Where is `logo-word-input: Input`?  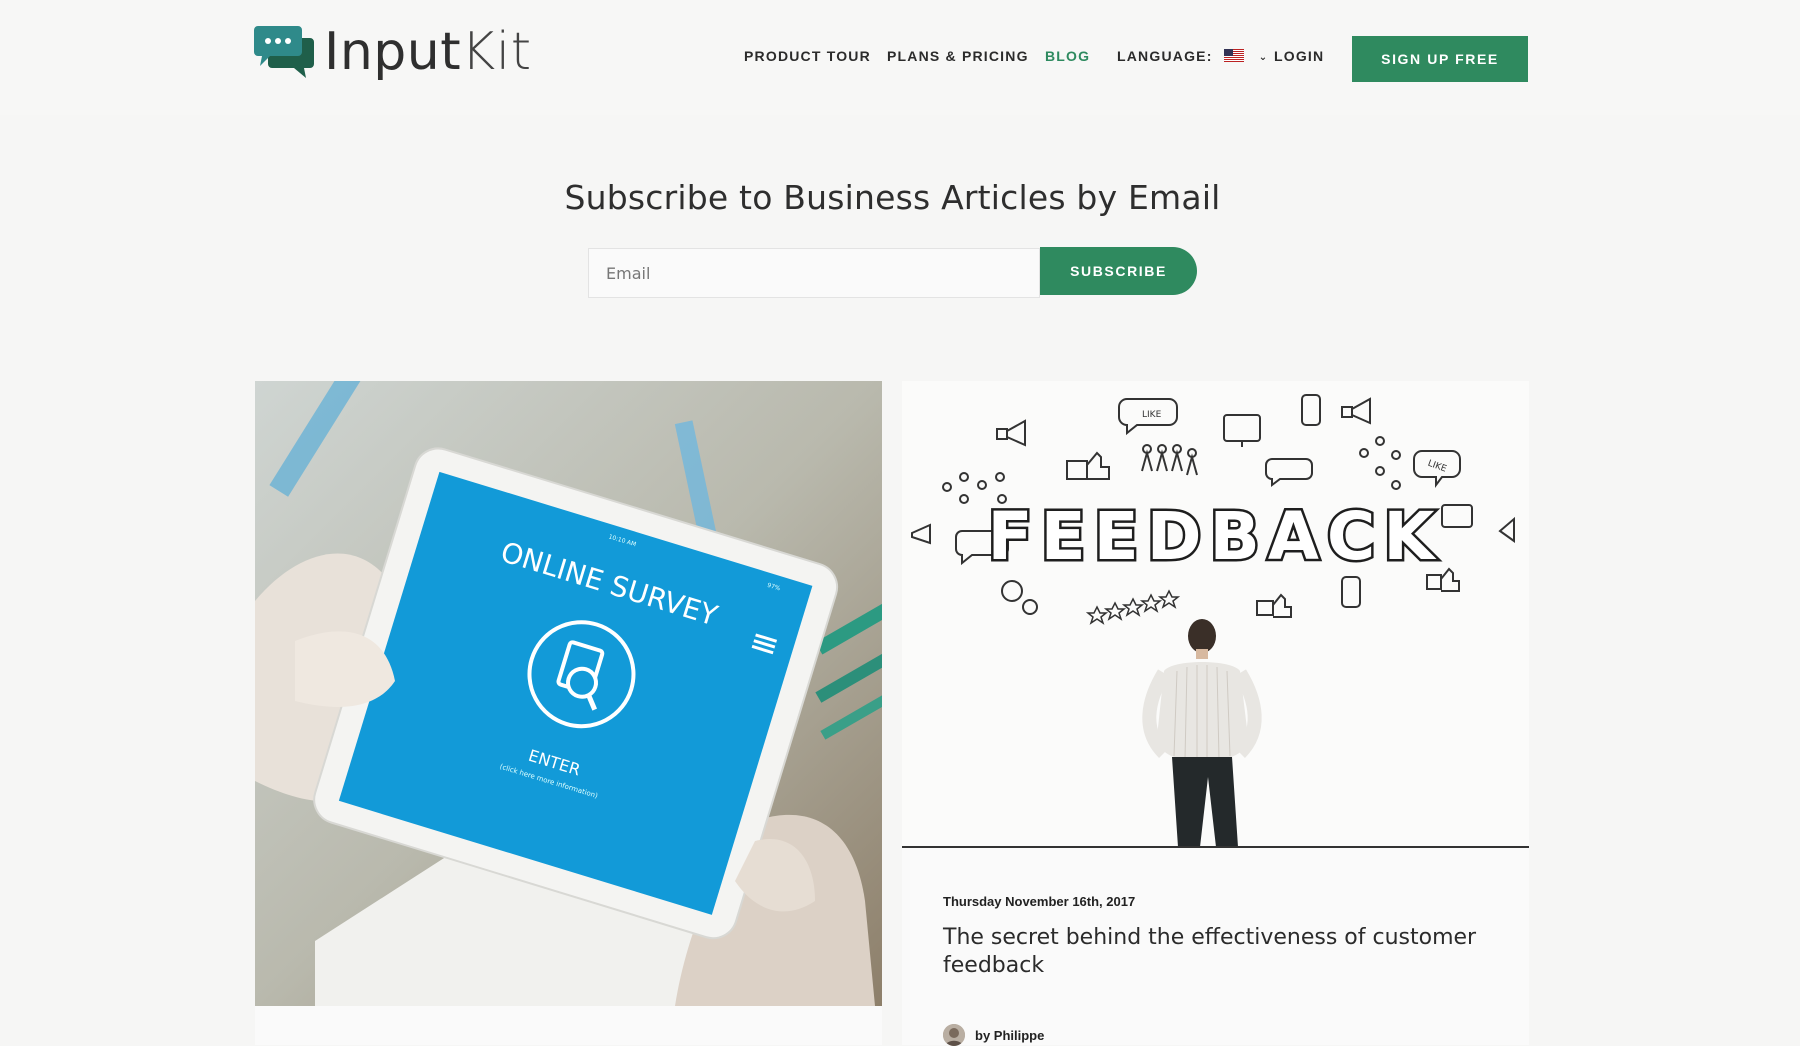
logo-word-input: Input is located at coordinates (393, 52).